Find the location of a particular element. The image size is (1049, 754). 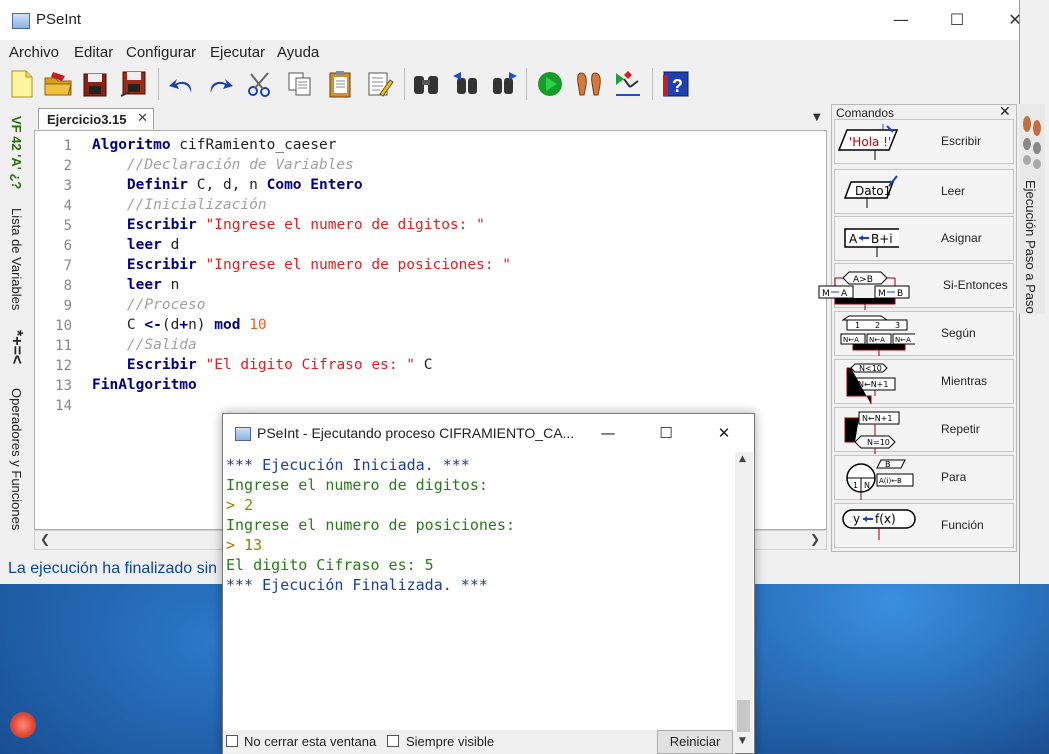

code-line: //Declaración de Variables is located at coordinates (223, 165).